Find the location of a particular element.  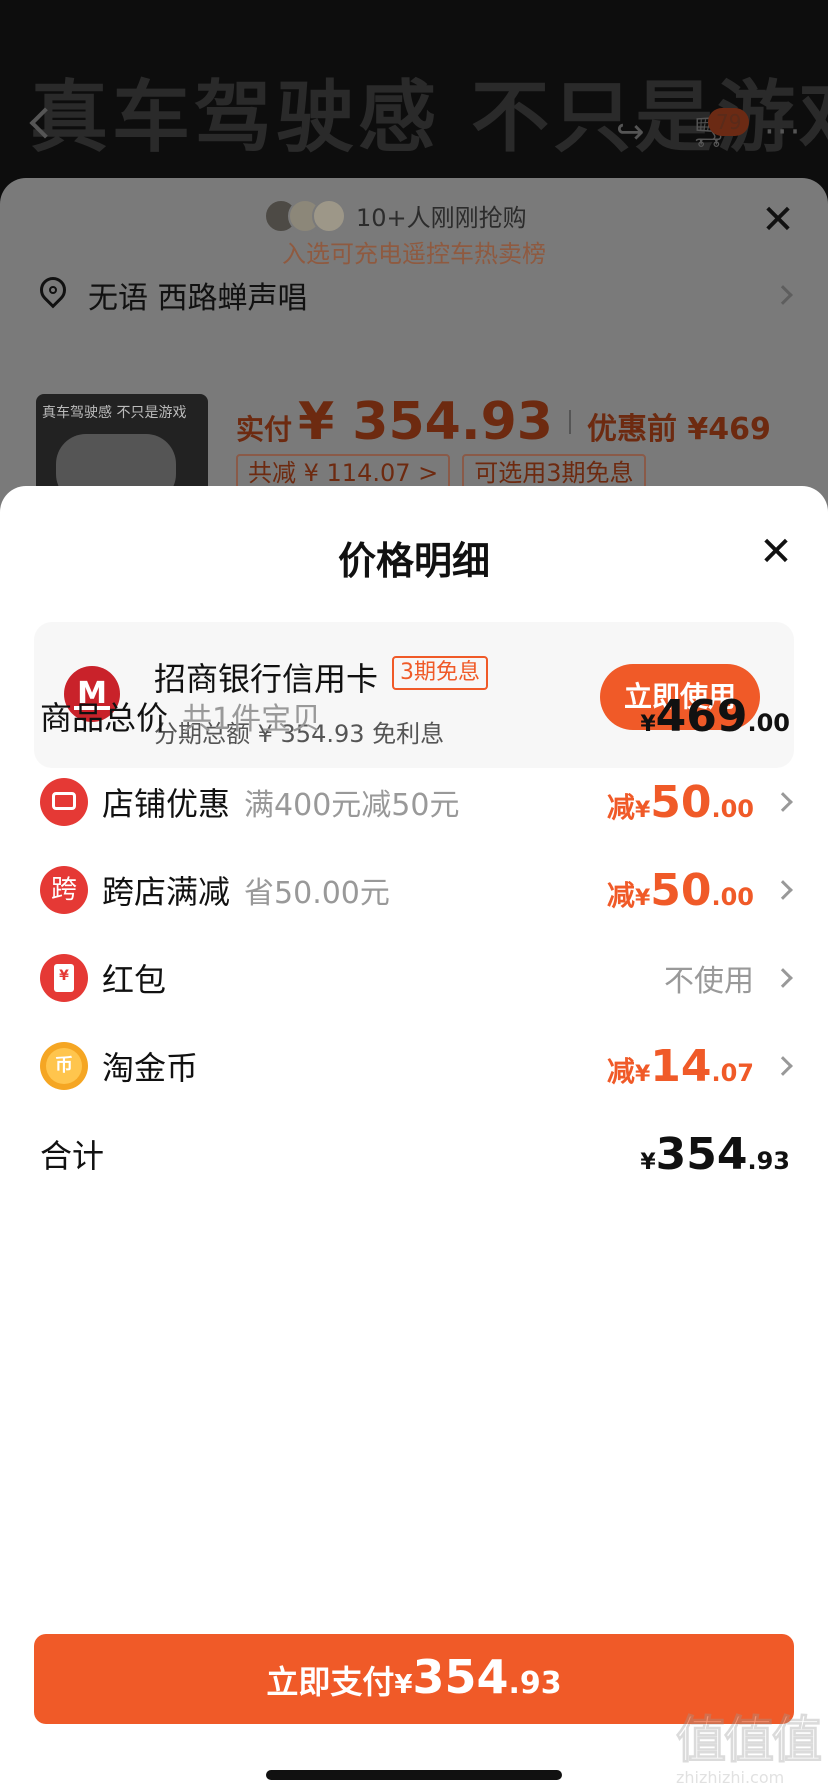

row-sub: 共1件宝贝 is located at coordinates (252, 719).